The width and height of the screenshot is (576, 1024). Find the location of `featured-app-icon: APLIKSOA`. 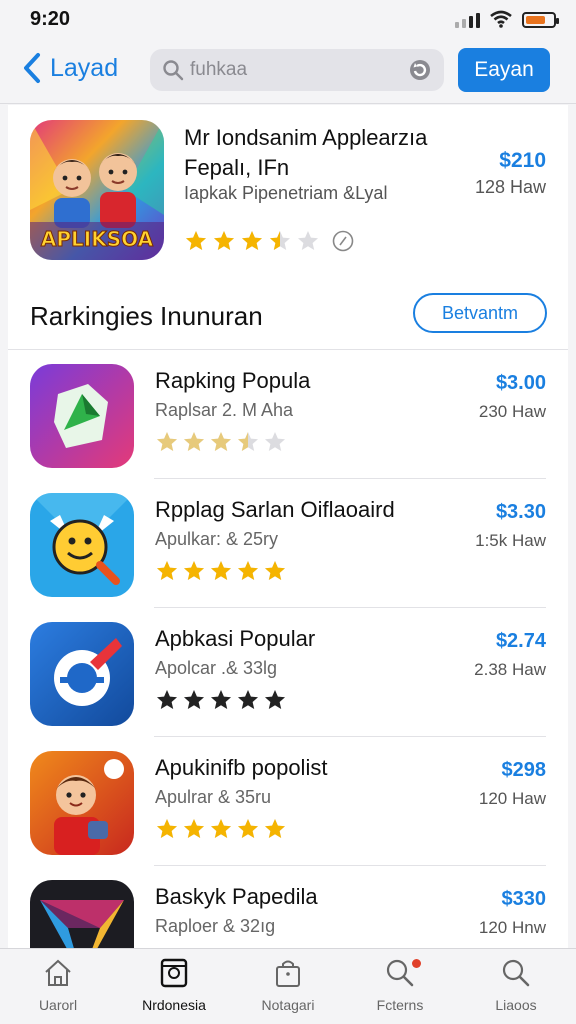

featured-app-icon: APLIKSOA is located at coordinates (97, 190).